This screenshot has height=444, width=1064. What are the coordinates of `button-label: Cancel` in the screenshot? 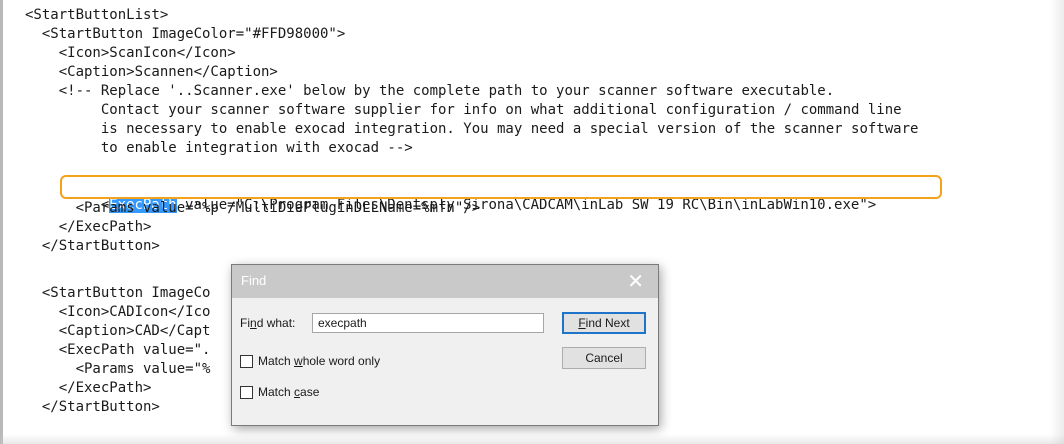 It's located at (604, 358).